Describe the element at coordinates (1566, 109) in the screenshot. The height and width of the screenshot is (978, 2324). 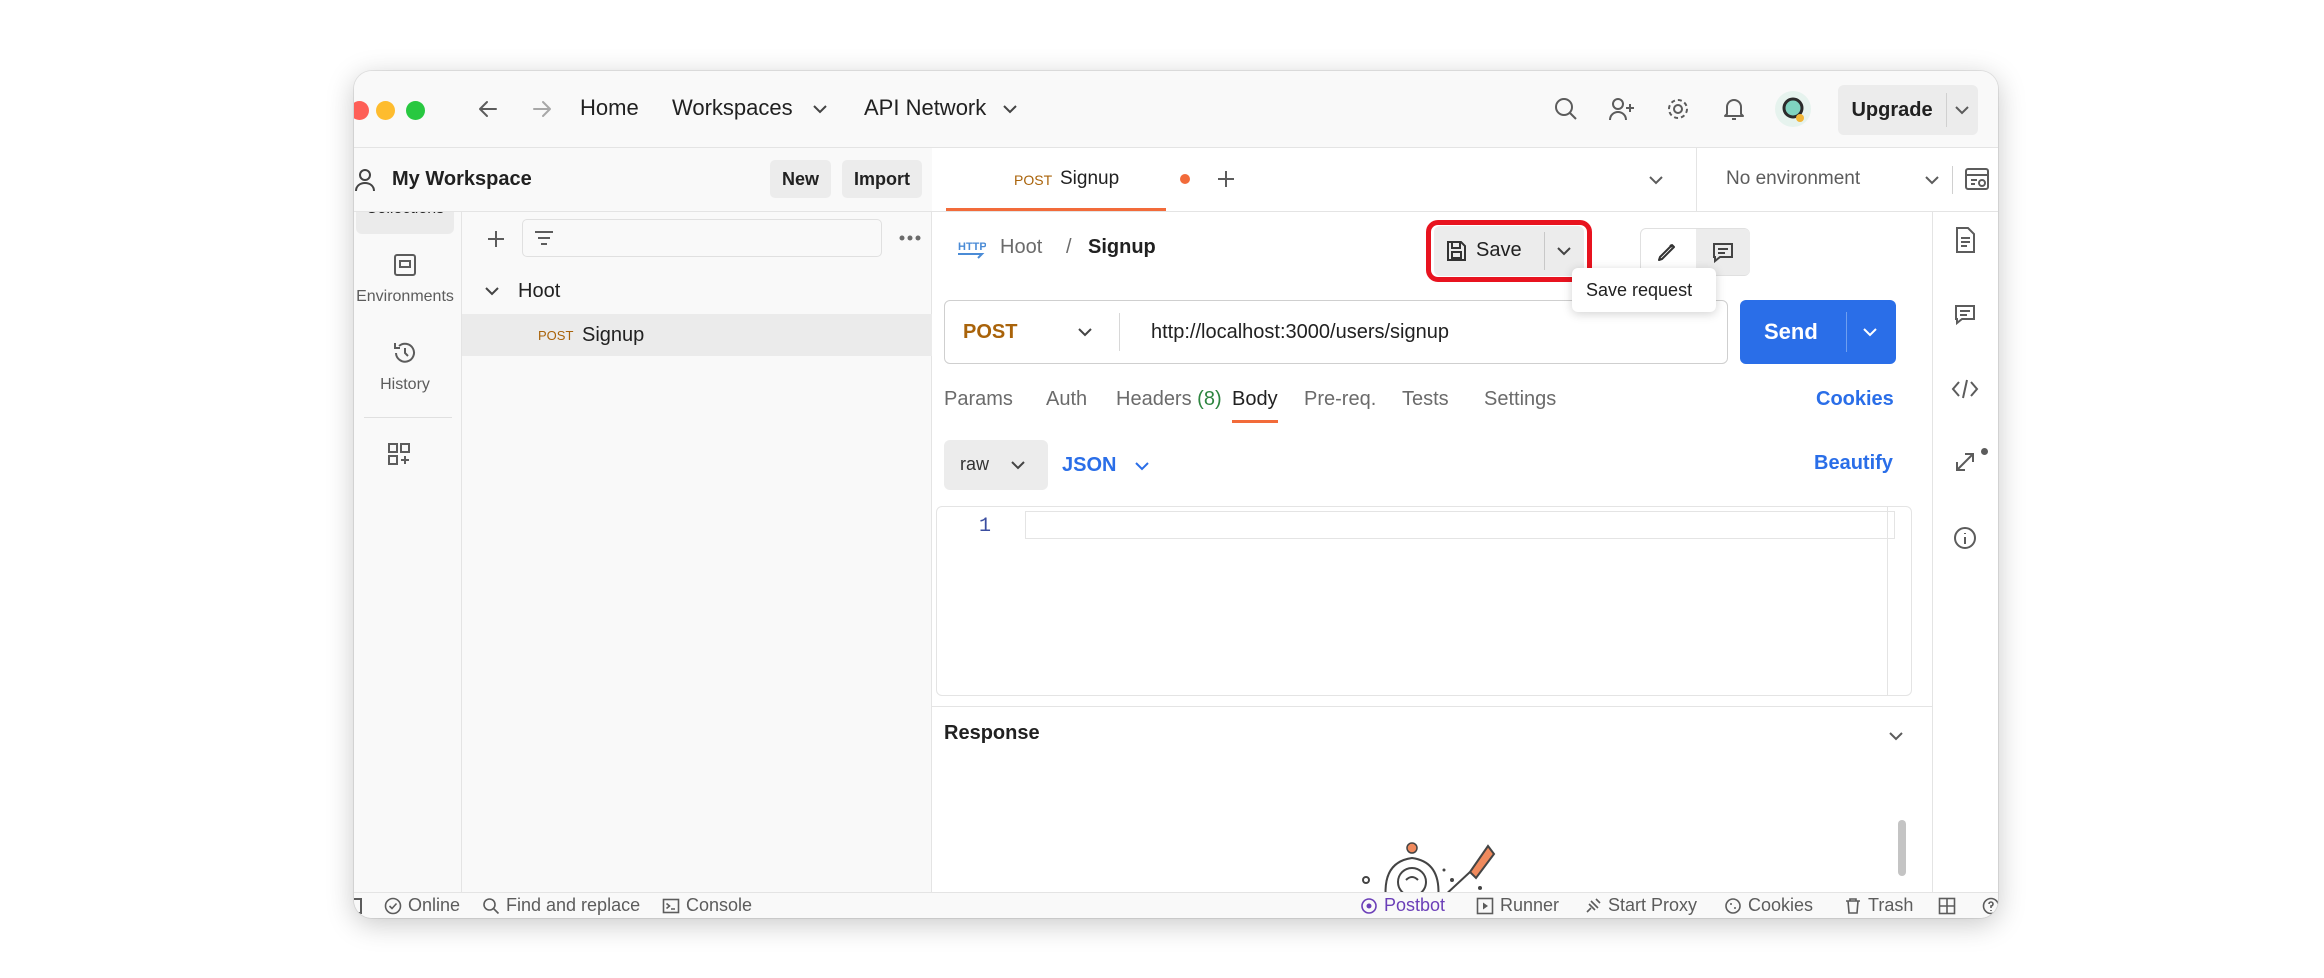
I see `search-icon` at that location.